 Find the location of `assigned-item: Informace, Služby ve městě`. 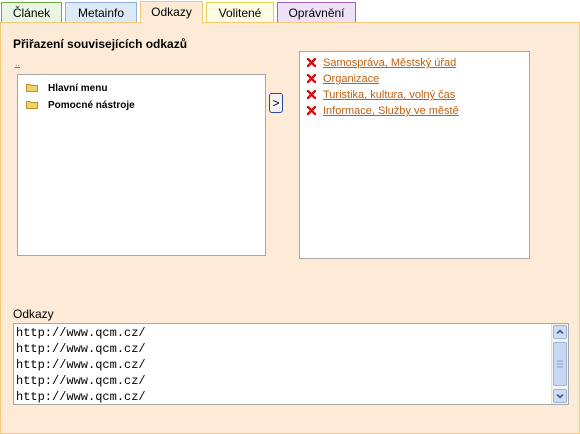

assigned-item: Informace, Služby ve městě is located at coordinates (382, 112).